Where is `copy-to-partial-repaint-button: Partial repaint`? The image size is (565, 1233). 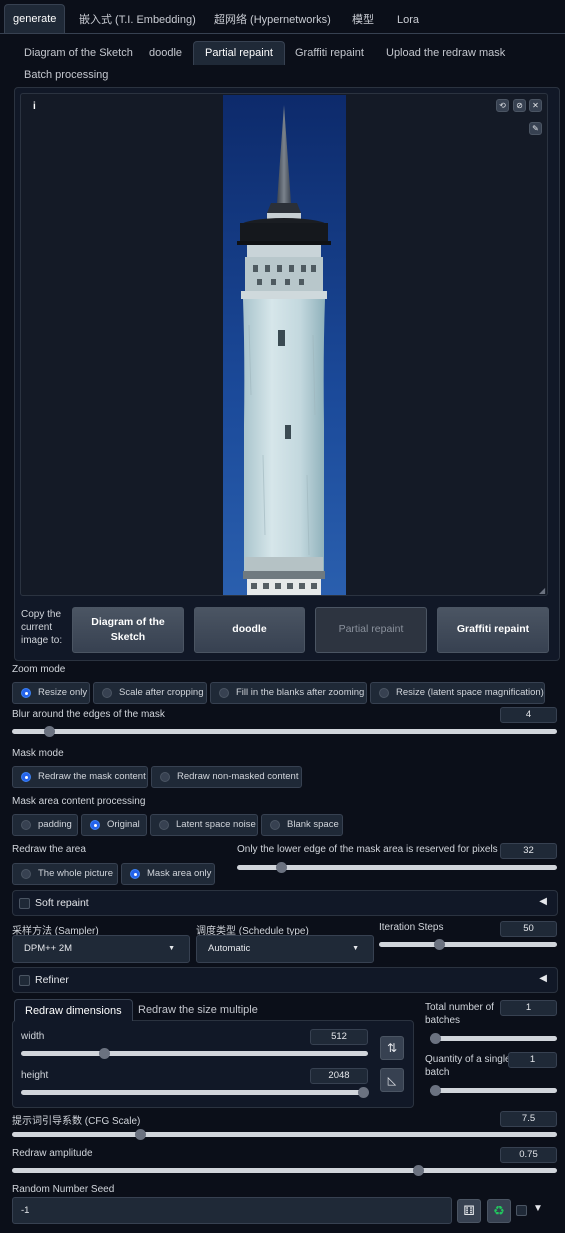
copy-to-partial-repaint-button: Partial repaint is located at coordinates (371, 630).